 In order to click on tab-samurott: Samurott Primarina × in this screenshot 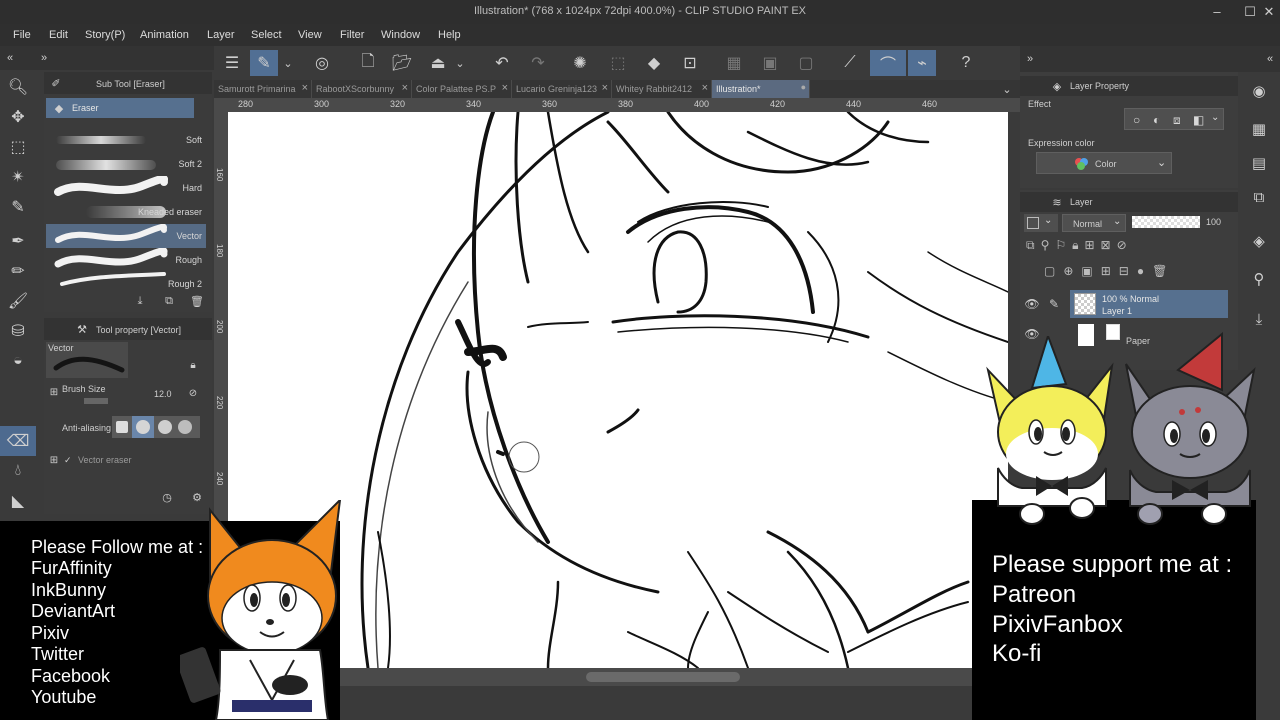, I will do `click(263, 89)`.